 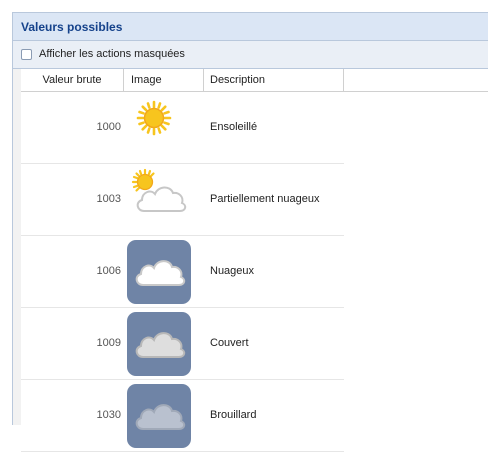 I want to click on panel-title: Valeurs possibles, so click(x=72, y=27).